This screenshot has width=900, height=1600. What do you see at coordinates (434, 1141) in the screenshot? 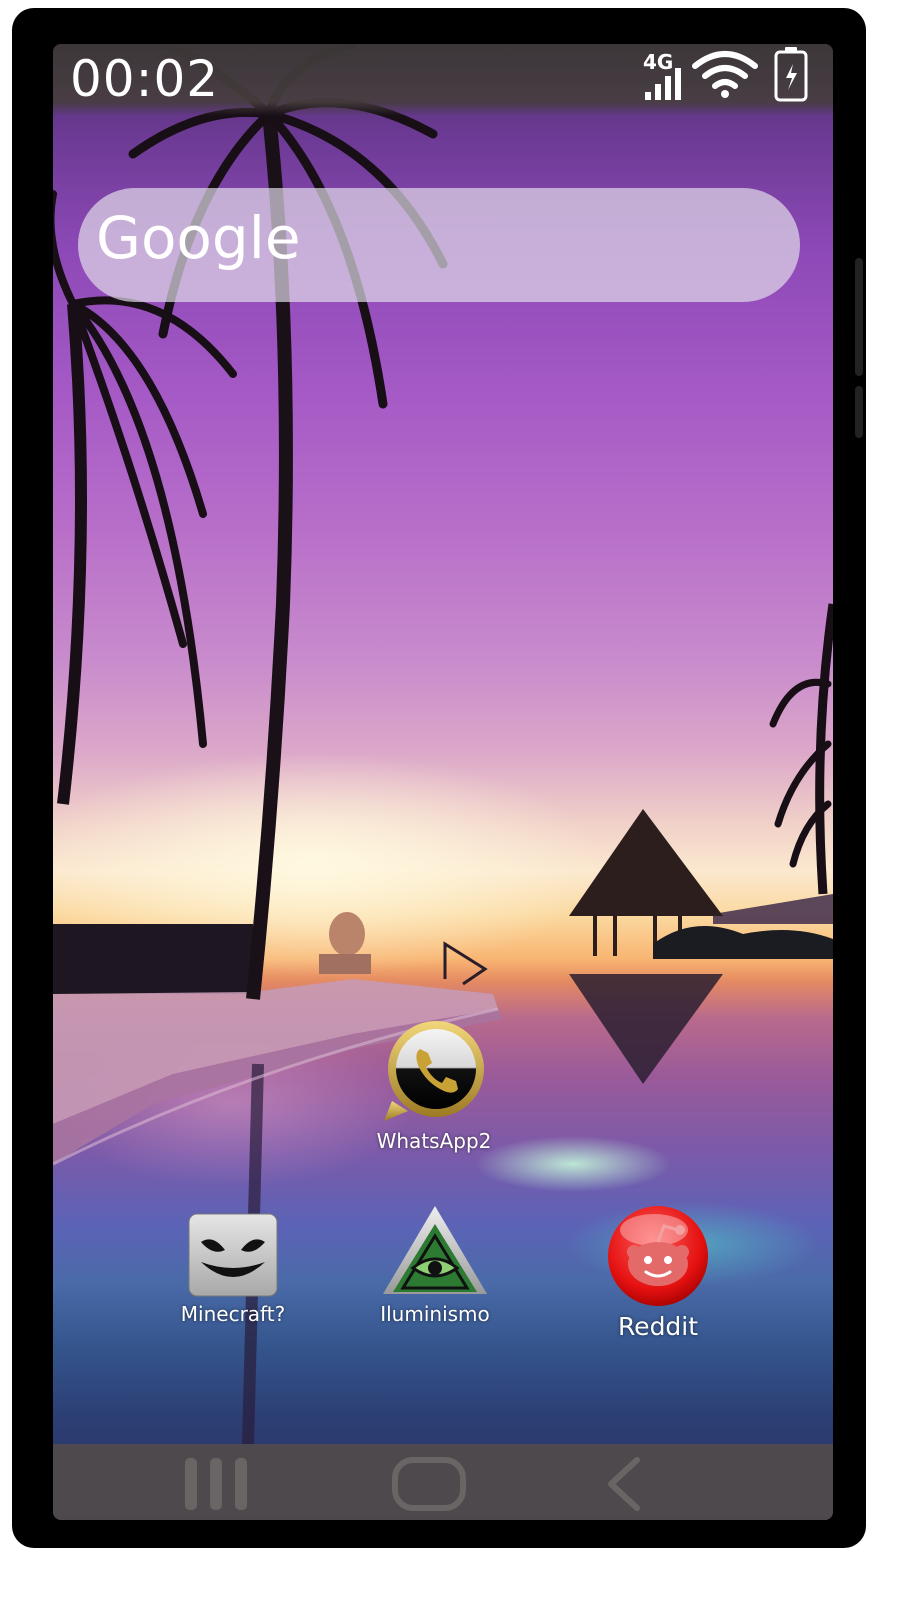
I see `app-label-whatsapp2: WhatsApp2` at bounding box center [434, 1141].